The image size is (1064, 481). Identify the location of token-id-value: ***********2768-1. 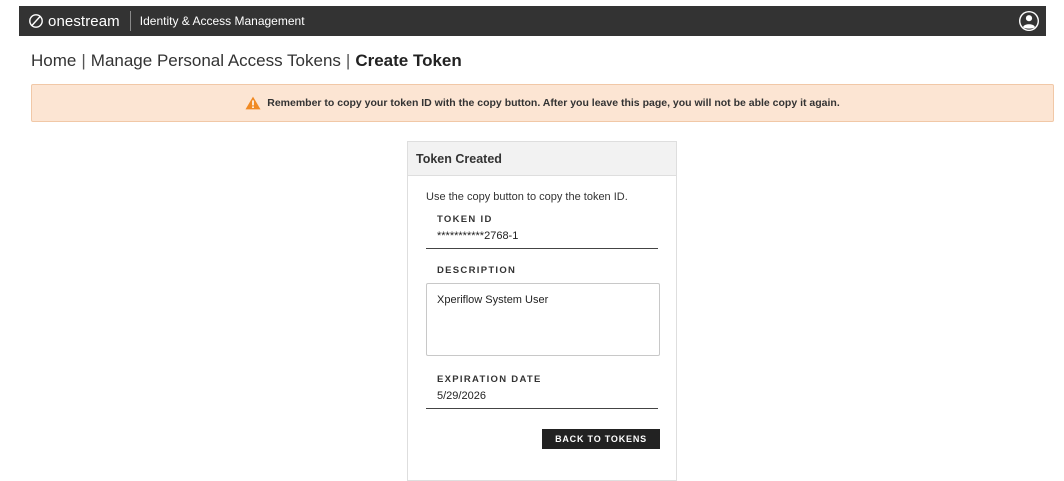
(542, 239).